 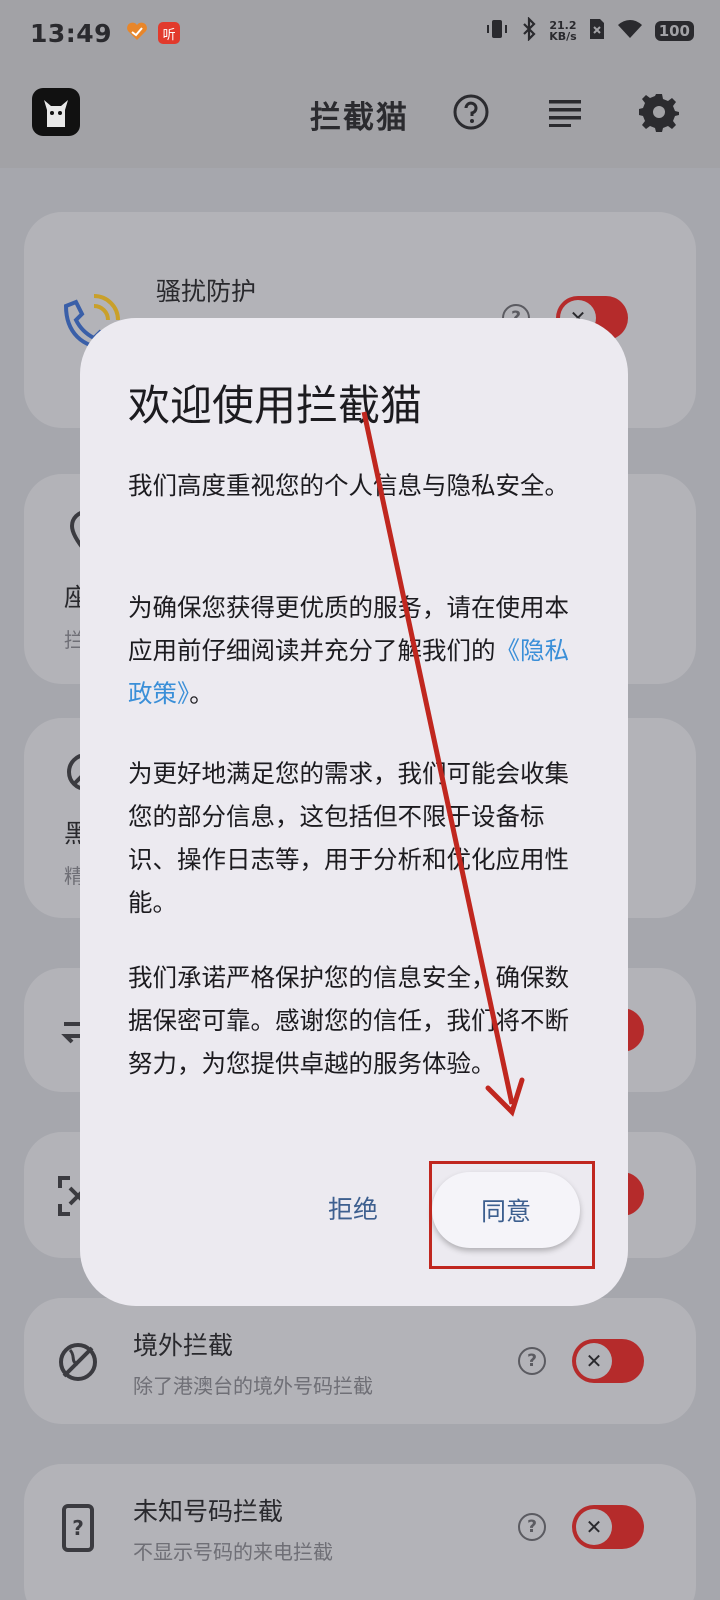 I want to click on help-button, so click(x=471, y=112).